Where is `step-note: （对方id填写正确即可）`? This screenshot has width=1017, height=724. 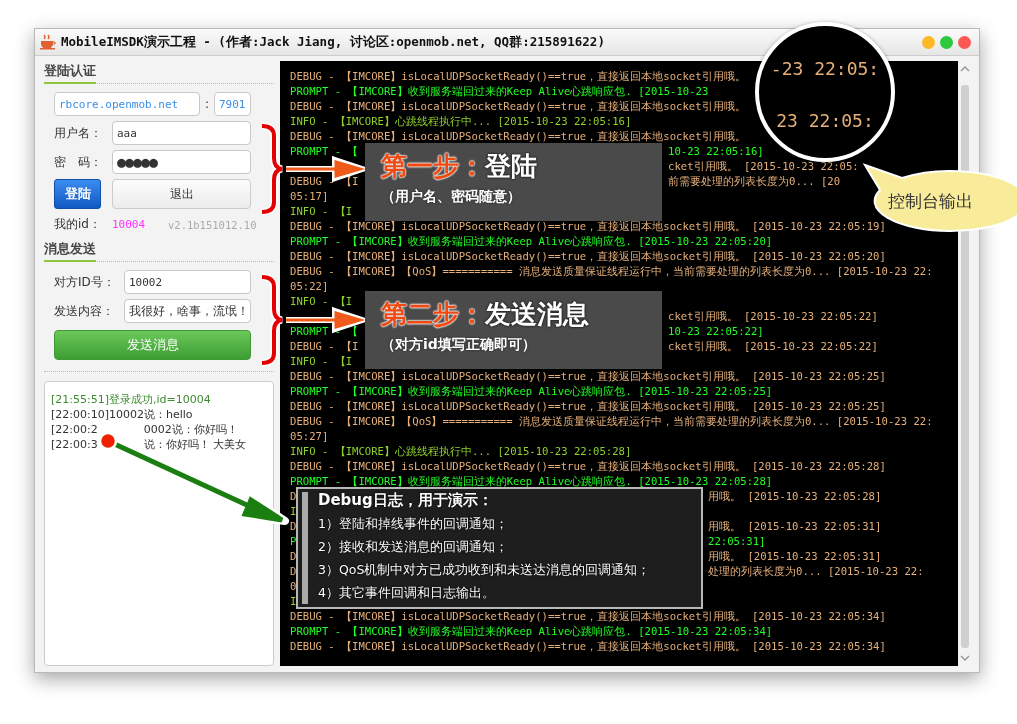 step-note: （对方id填写正确即可） is located at coordinates (458, 345).